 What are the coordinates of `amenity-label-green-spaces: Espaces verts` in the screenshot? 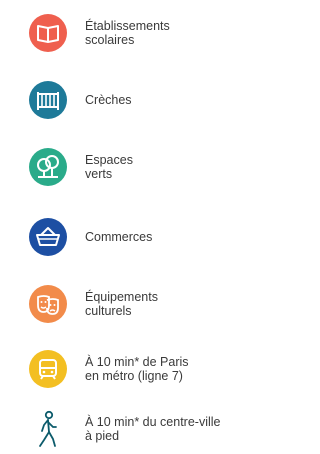 It's located at (109, 167).